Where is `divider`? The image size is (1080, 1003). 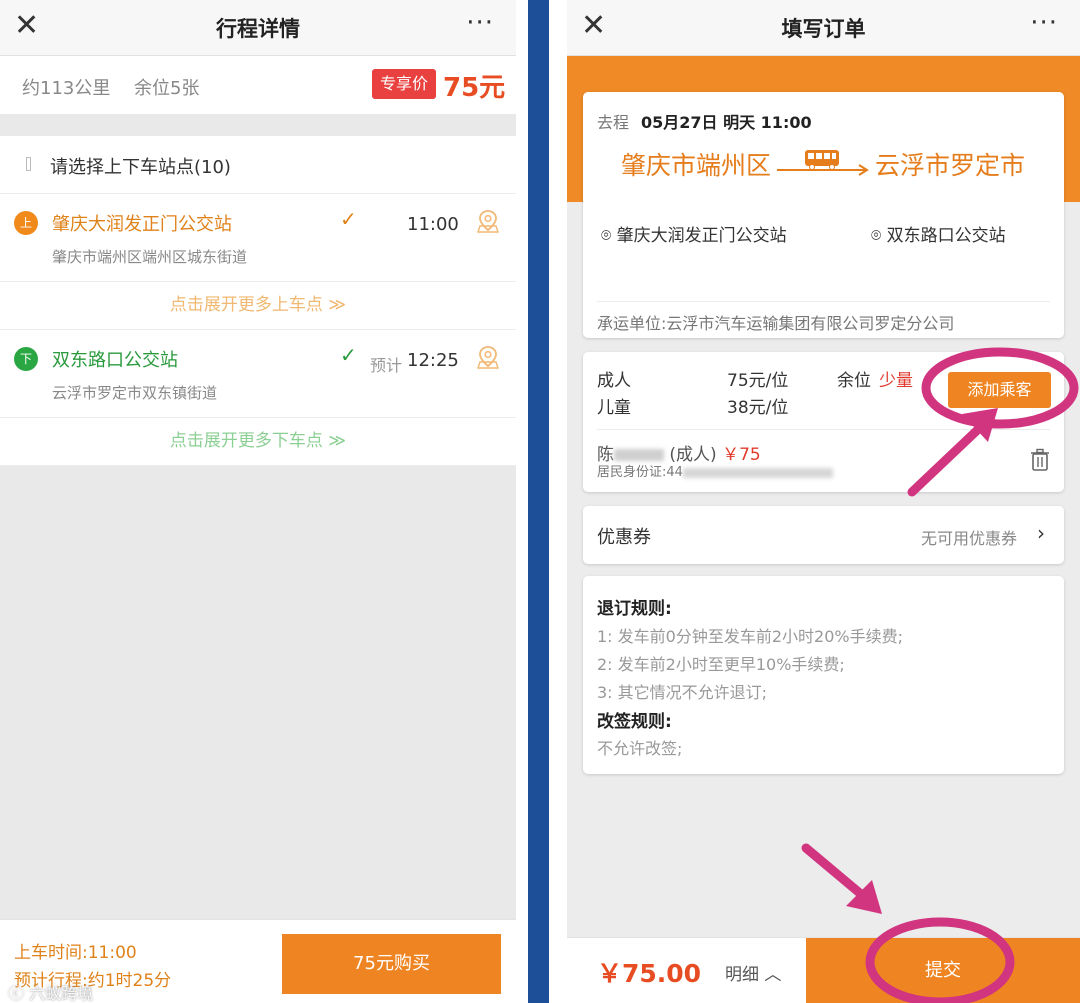 divider is located at coordinates (823, 429).